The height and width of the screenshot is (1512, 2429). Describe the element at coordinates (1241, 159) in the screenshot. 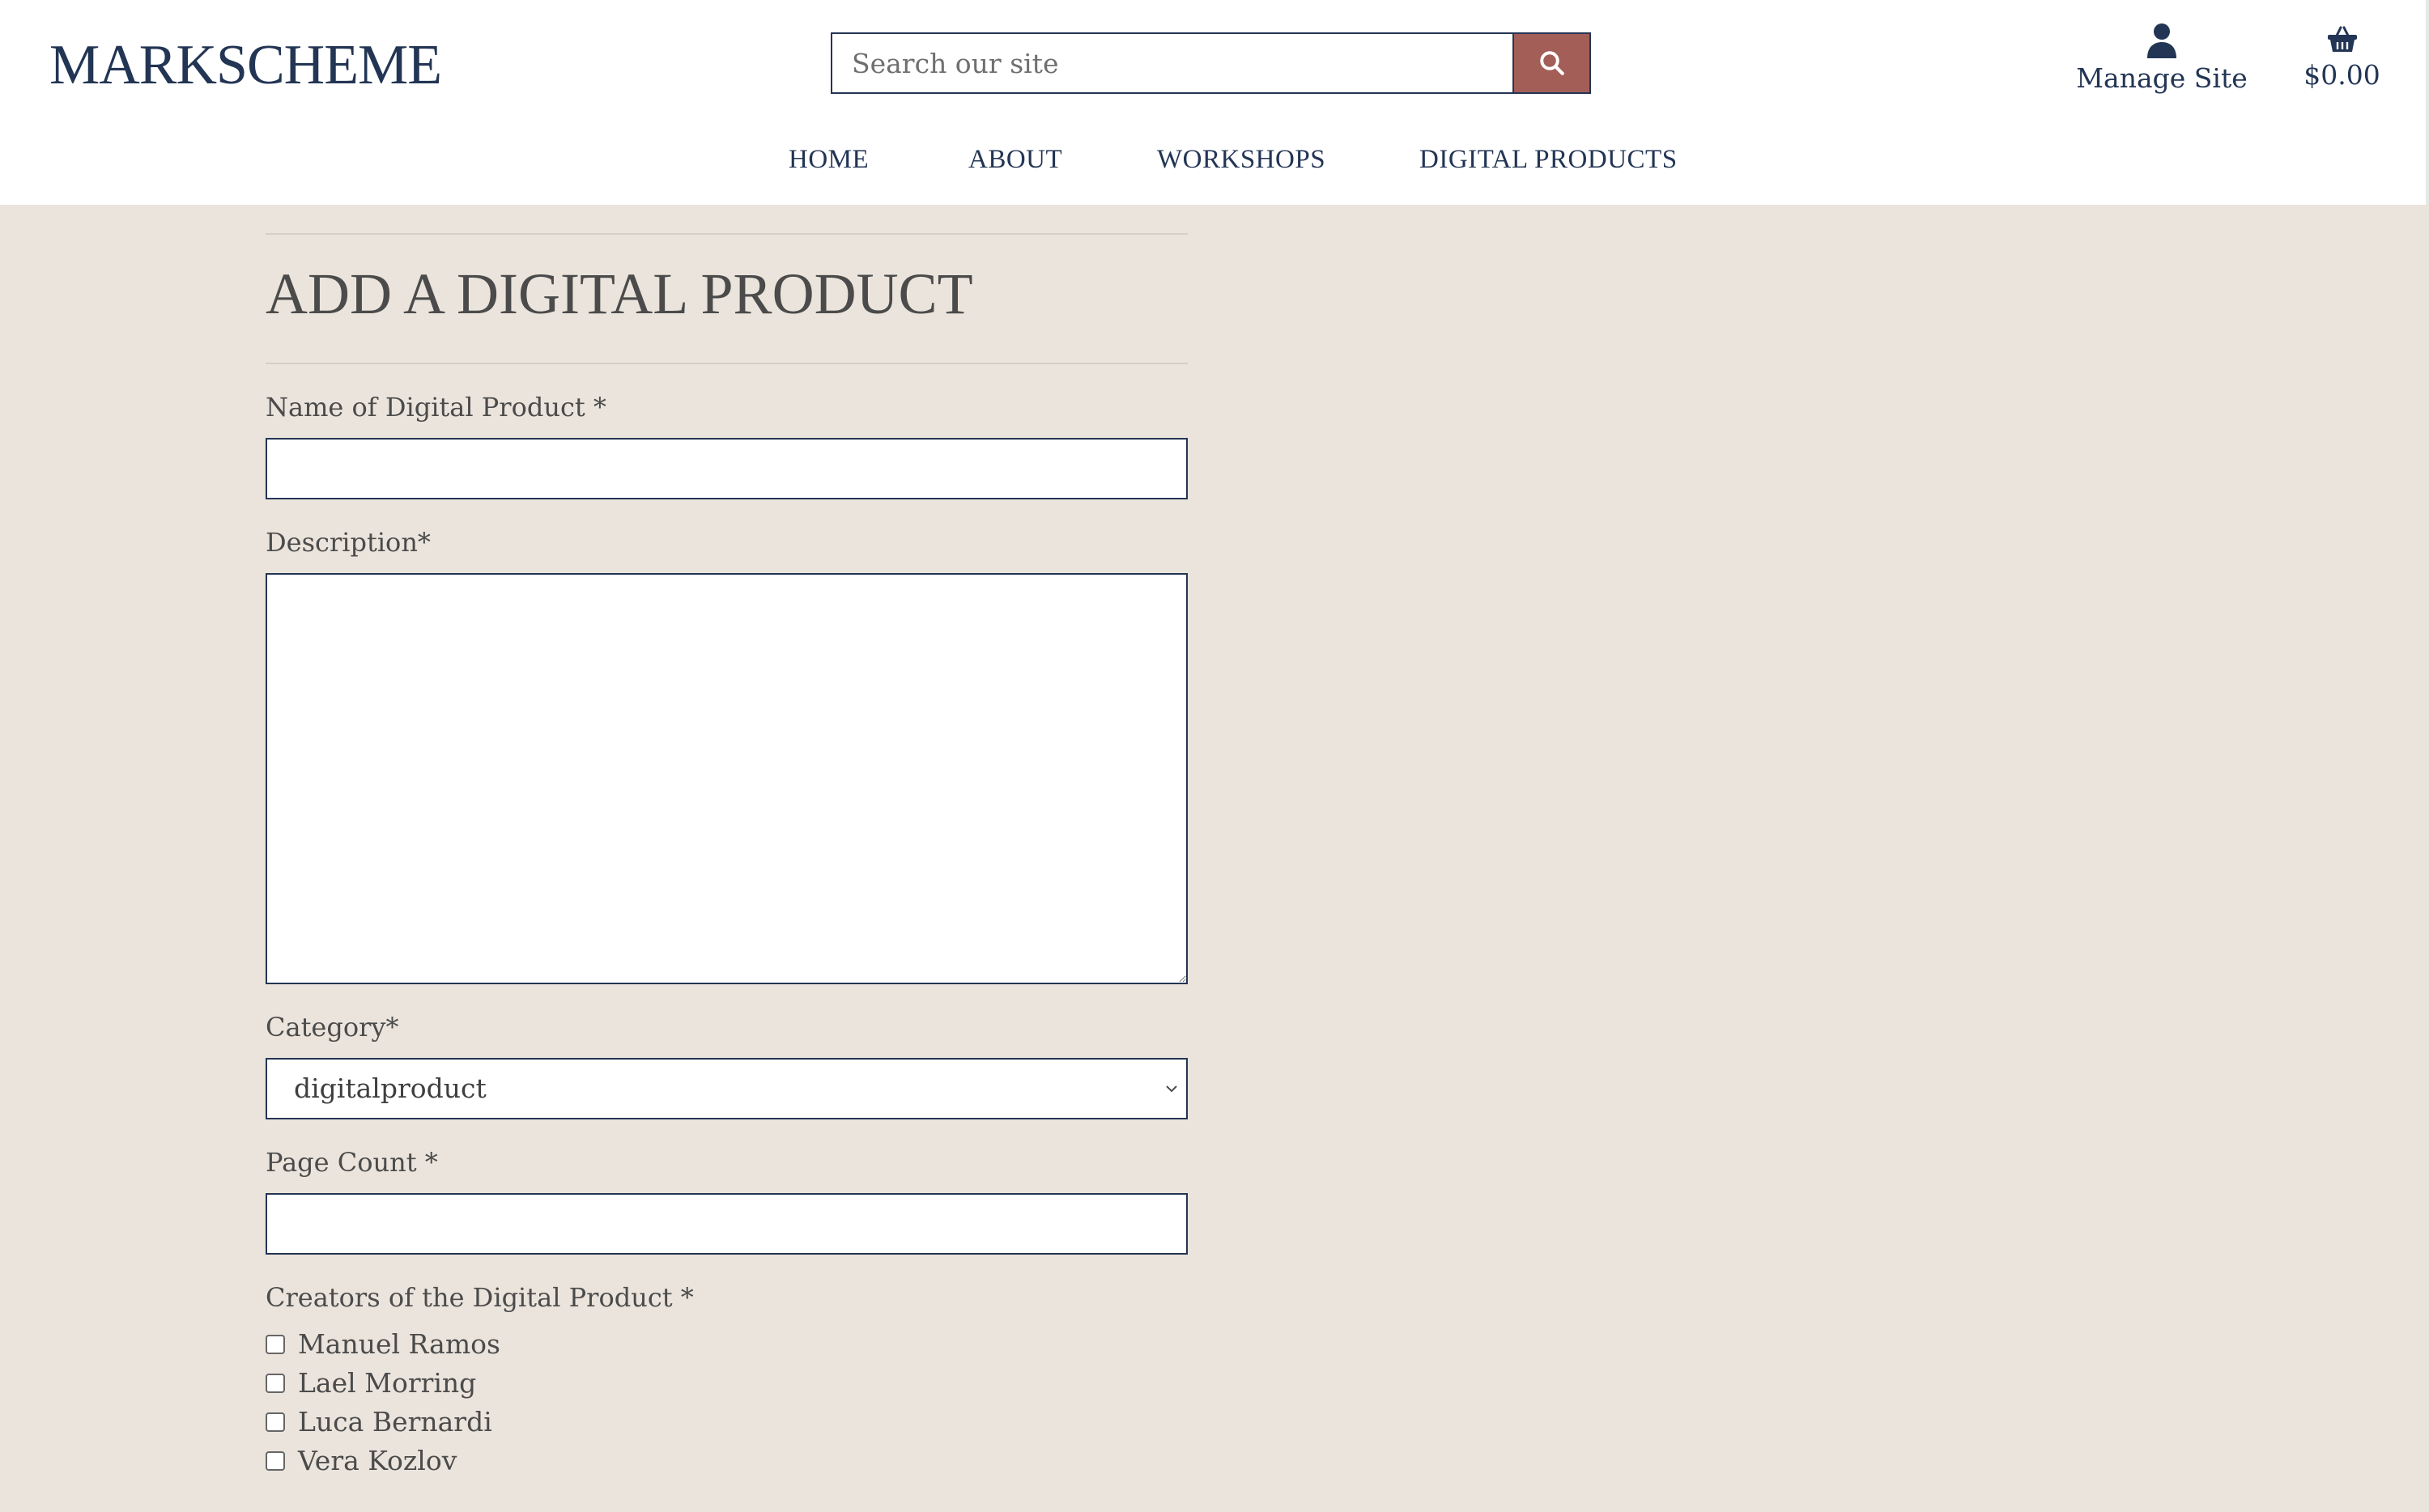

I see `nav-item-workshops: WORKSHOPS` at that location.